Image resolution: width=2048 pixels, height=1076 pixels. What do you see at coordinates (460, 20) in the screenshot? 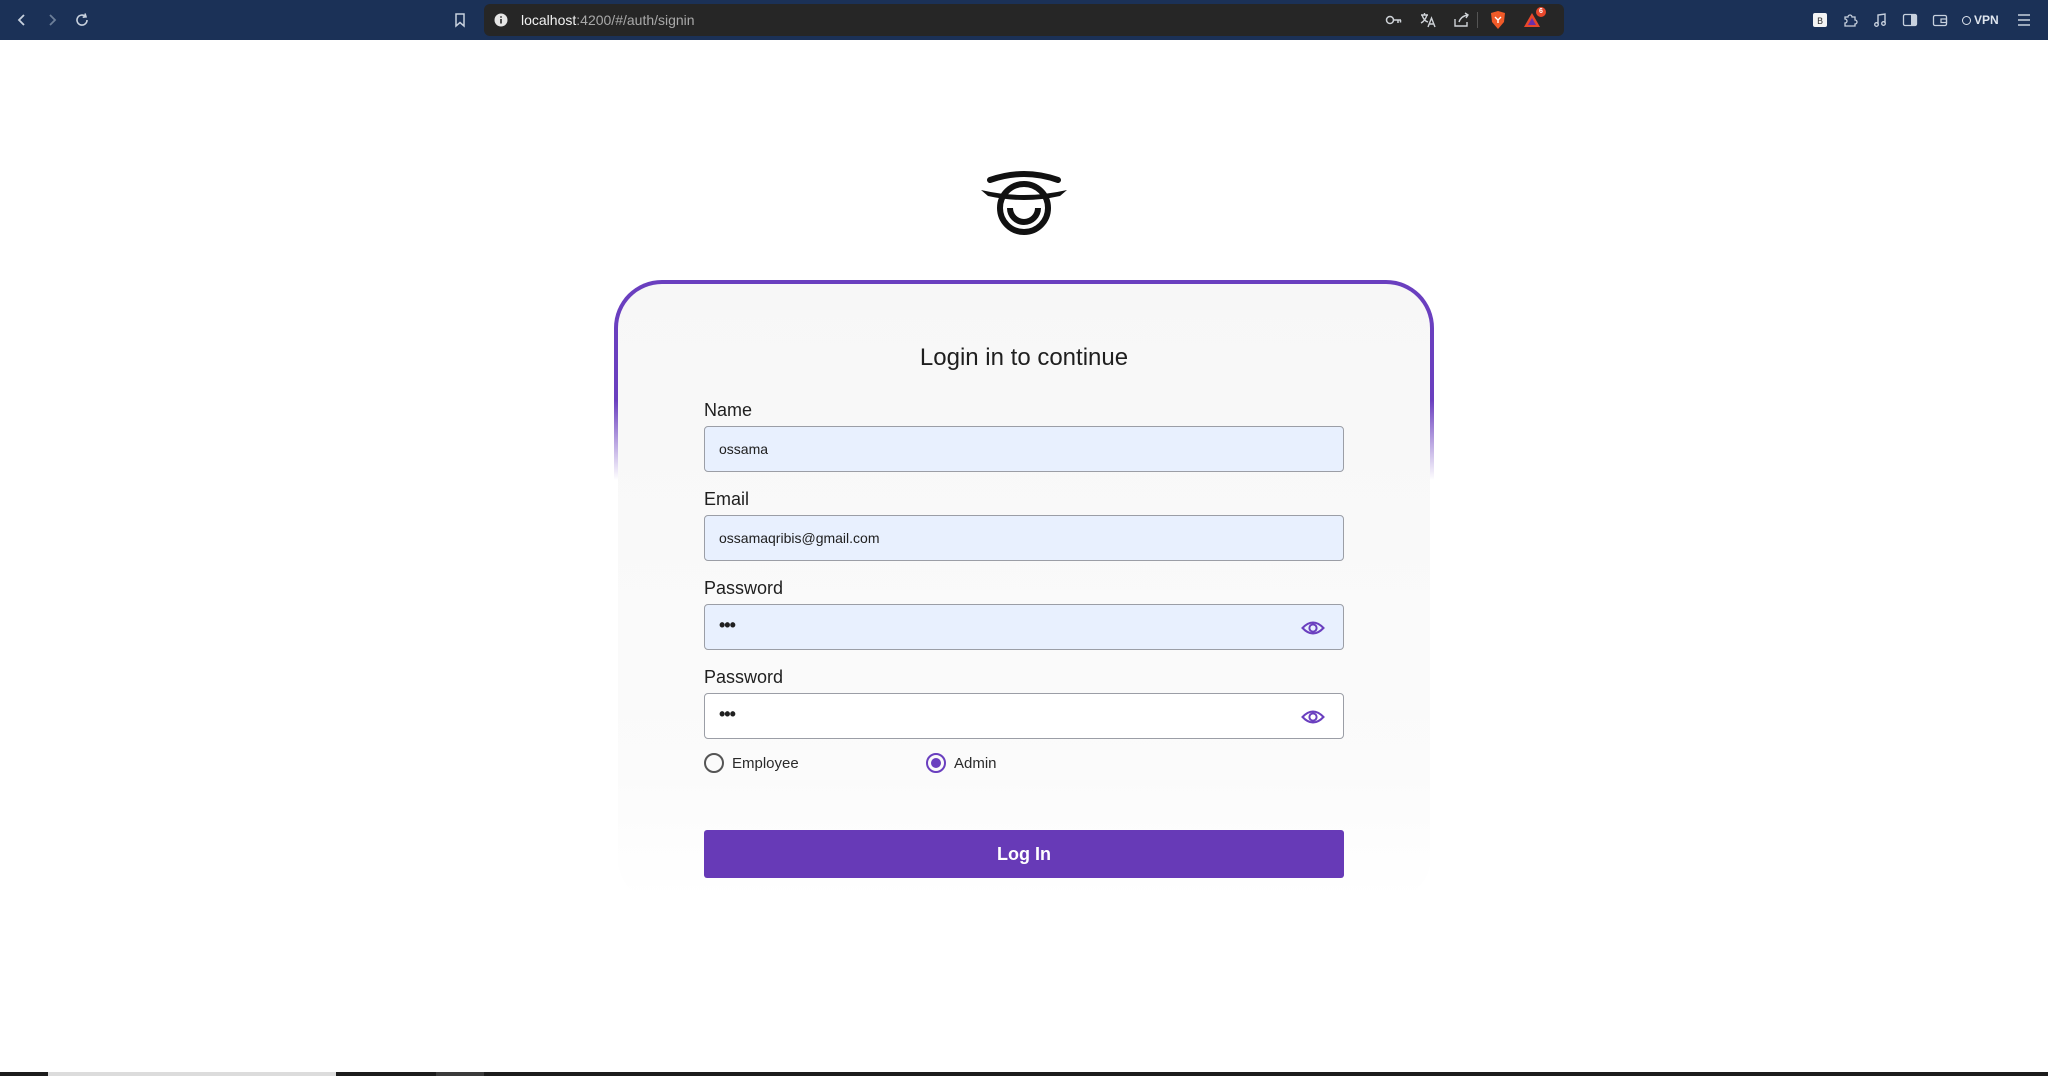
I see `bookmark-icon` at bounding box center [460, 20].